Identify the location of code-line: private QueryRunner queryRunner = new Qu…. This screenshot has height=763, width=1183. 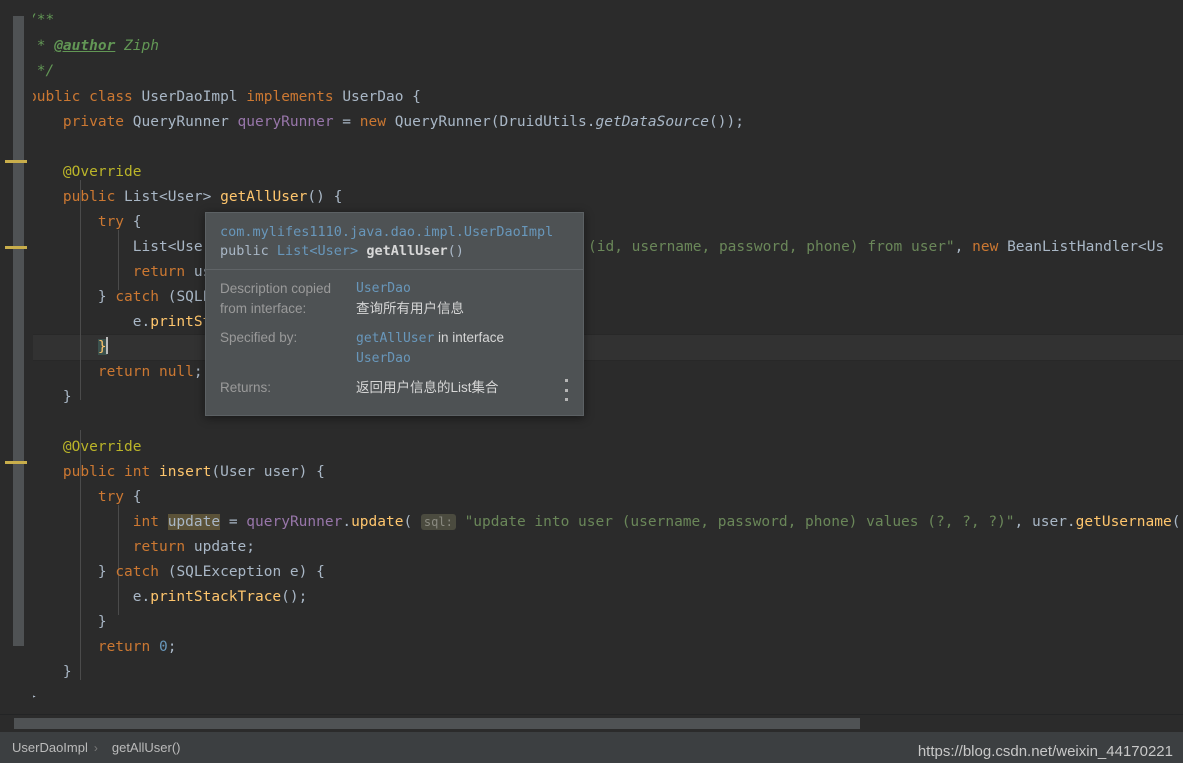
(386, 122).